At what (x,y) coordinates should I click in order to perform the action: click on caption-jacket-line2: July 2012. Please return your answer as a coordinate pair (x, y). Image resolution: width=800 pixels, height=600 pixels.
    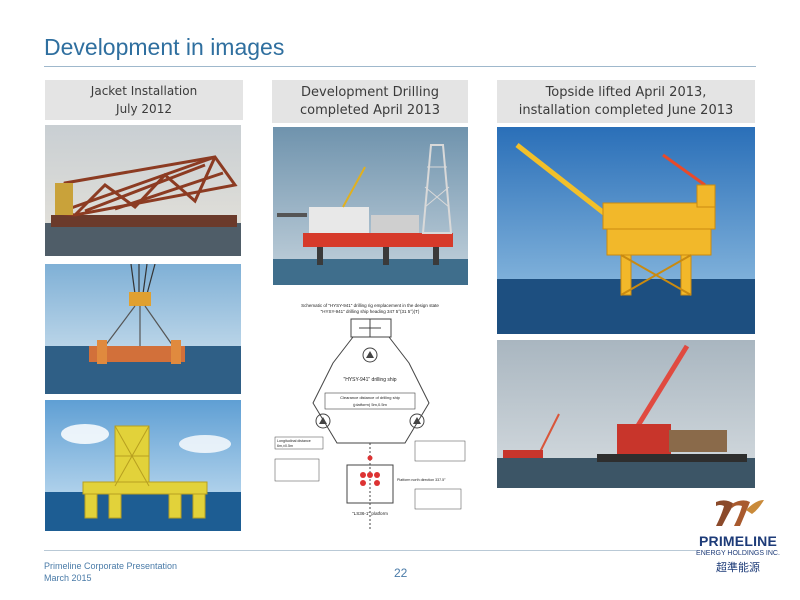
    Looking at the image, I should click on (144, 109).